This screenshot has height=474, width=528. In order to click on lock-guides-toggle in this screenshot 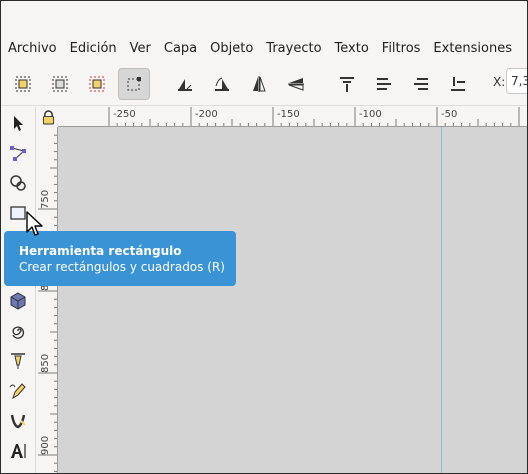, I will do `click(48, 117)`.